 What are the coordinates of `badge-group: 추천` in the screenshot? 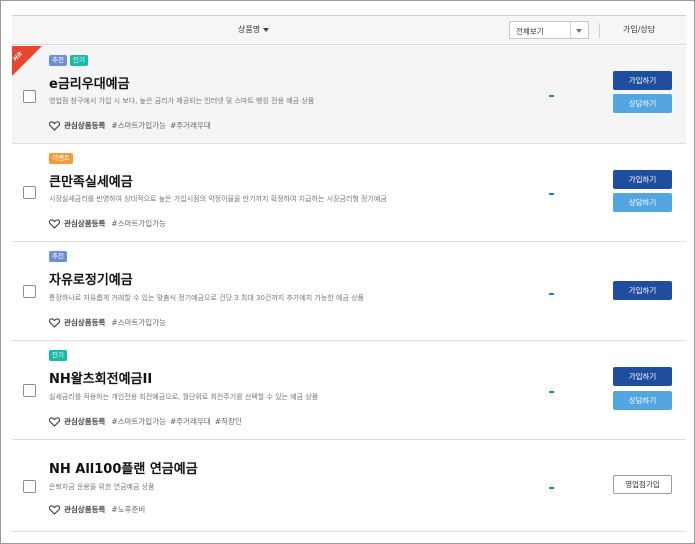 It's located at (58, 256).